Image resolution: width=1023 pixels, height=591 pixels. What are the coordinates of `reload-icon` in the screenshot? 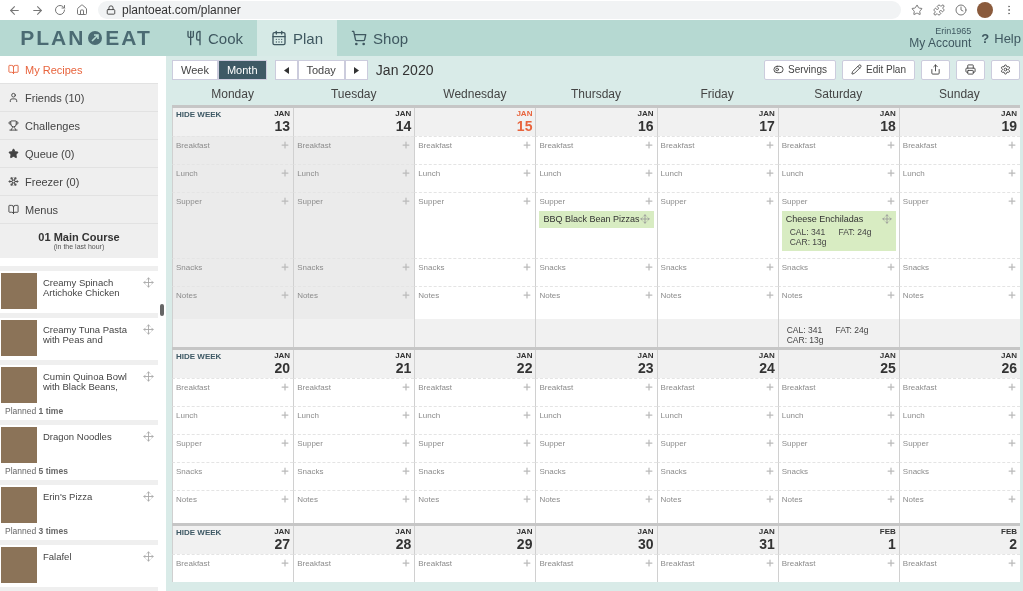 It's located at (60, 10).